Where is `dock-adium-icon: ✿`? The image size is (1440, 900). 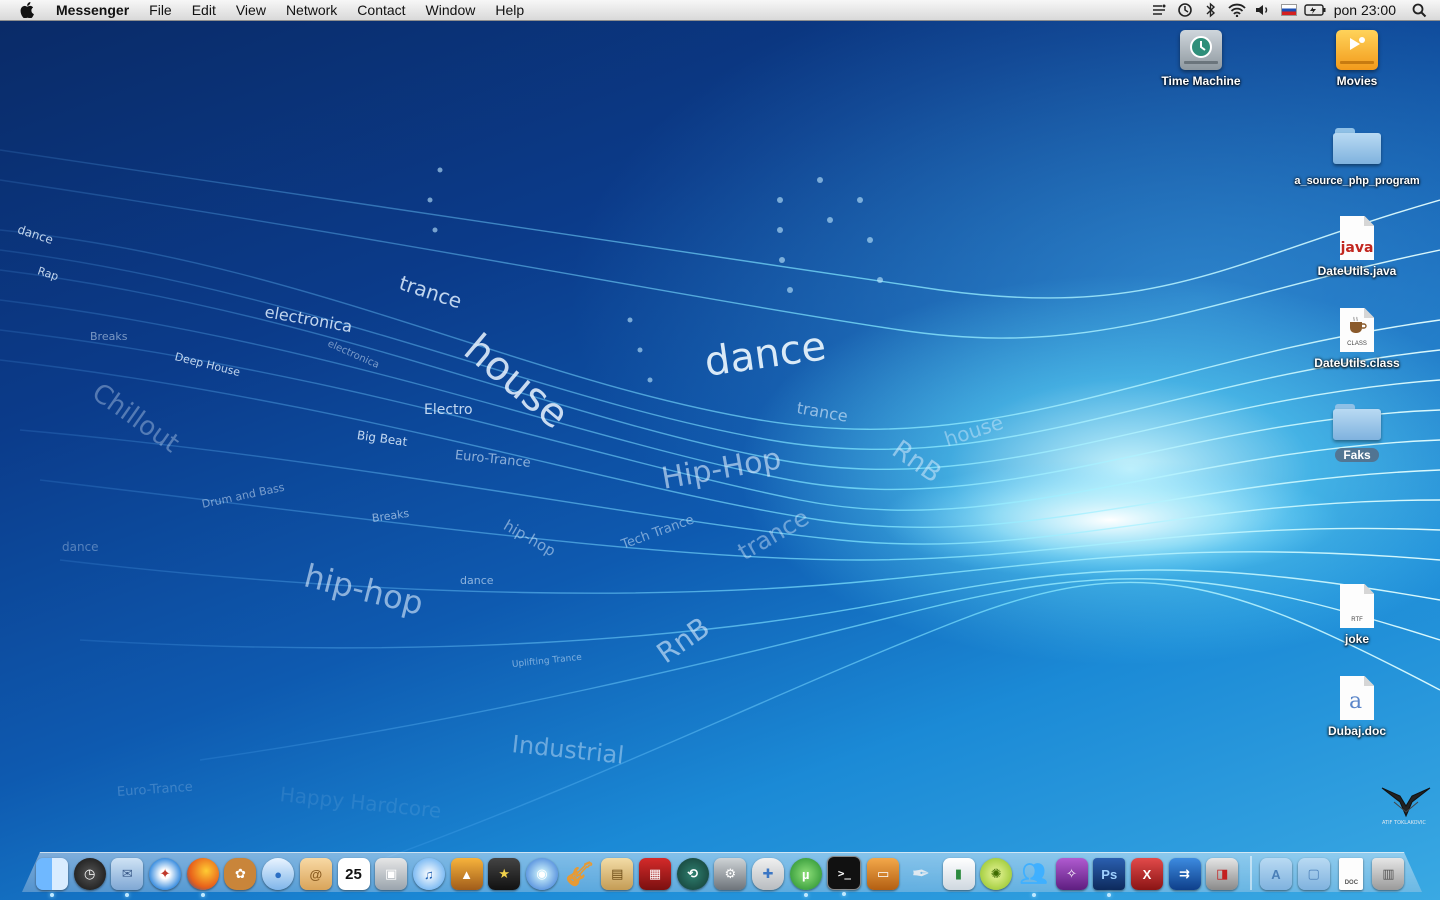 dock-adium-icon: ✿ is located at coordinates (240, 874).